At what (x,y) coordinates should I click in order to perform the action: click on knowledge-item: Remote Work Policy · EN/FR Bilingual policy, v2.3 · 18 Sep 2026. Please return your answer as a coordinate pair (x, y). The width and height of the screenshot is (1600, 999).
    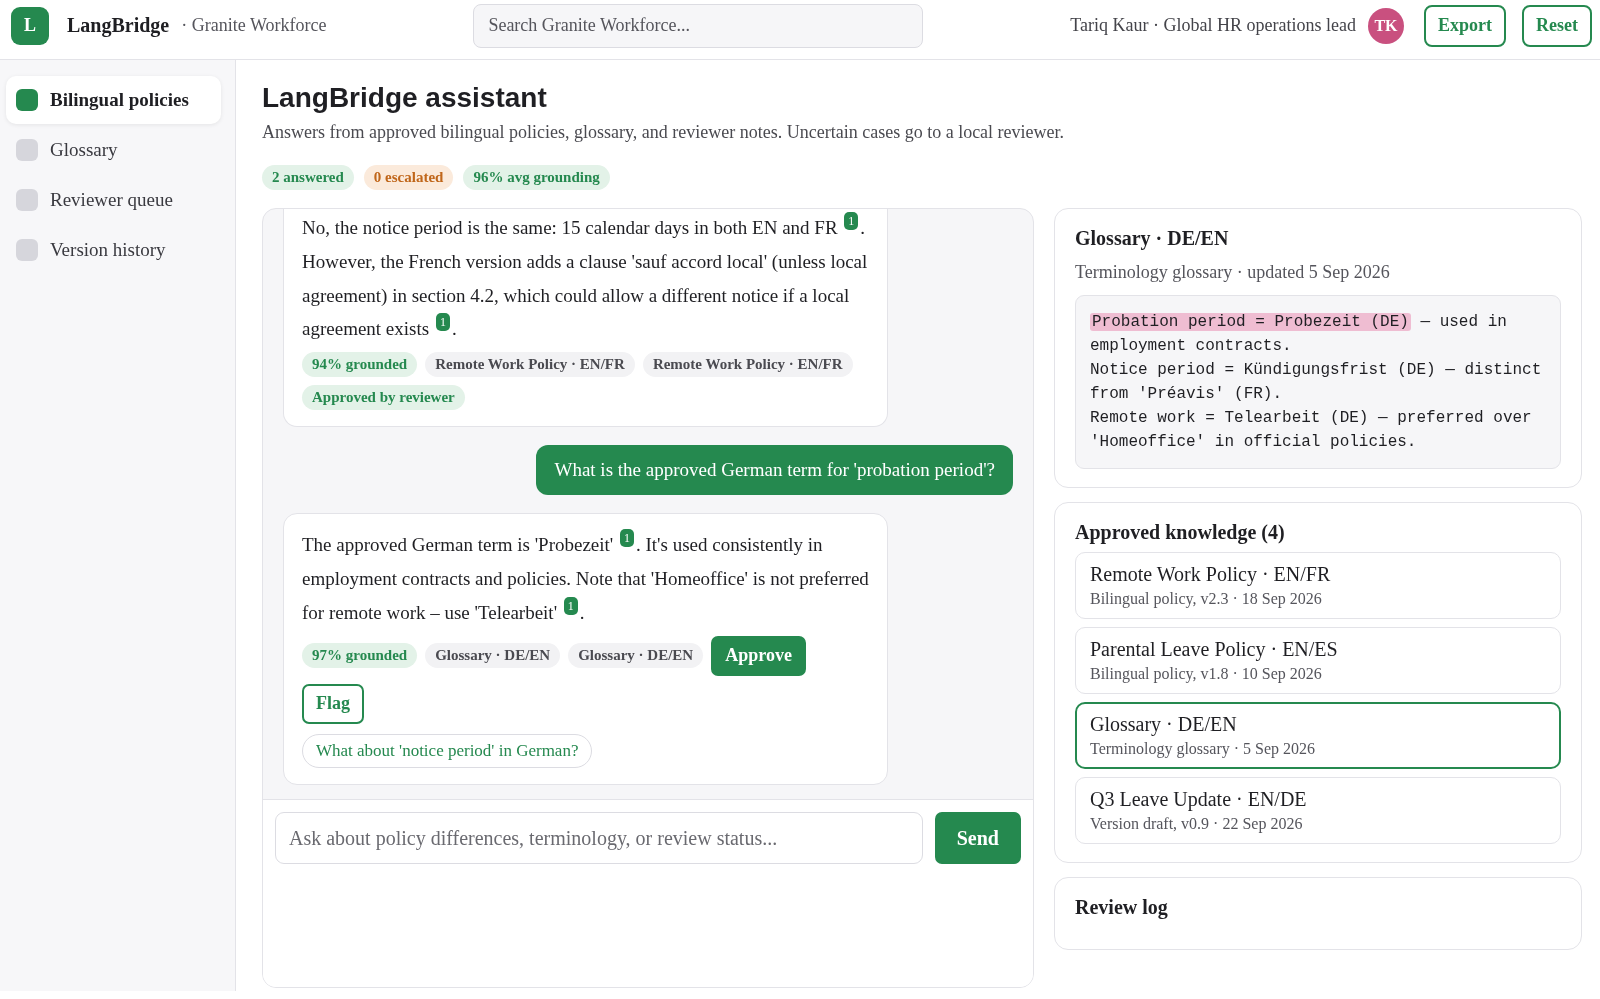
    Looking at the image, I should click on (1318, 585).